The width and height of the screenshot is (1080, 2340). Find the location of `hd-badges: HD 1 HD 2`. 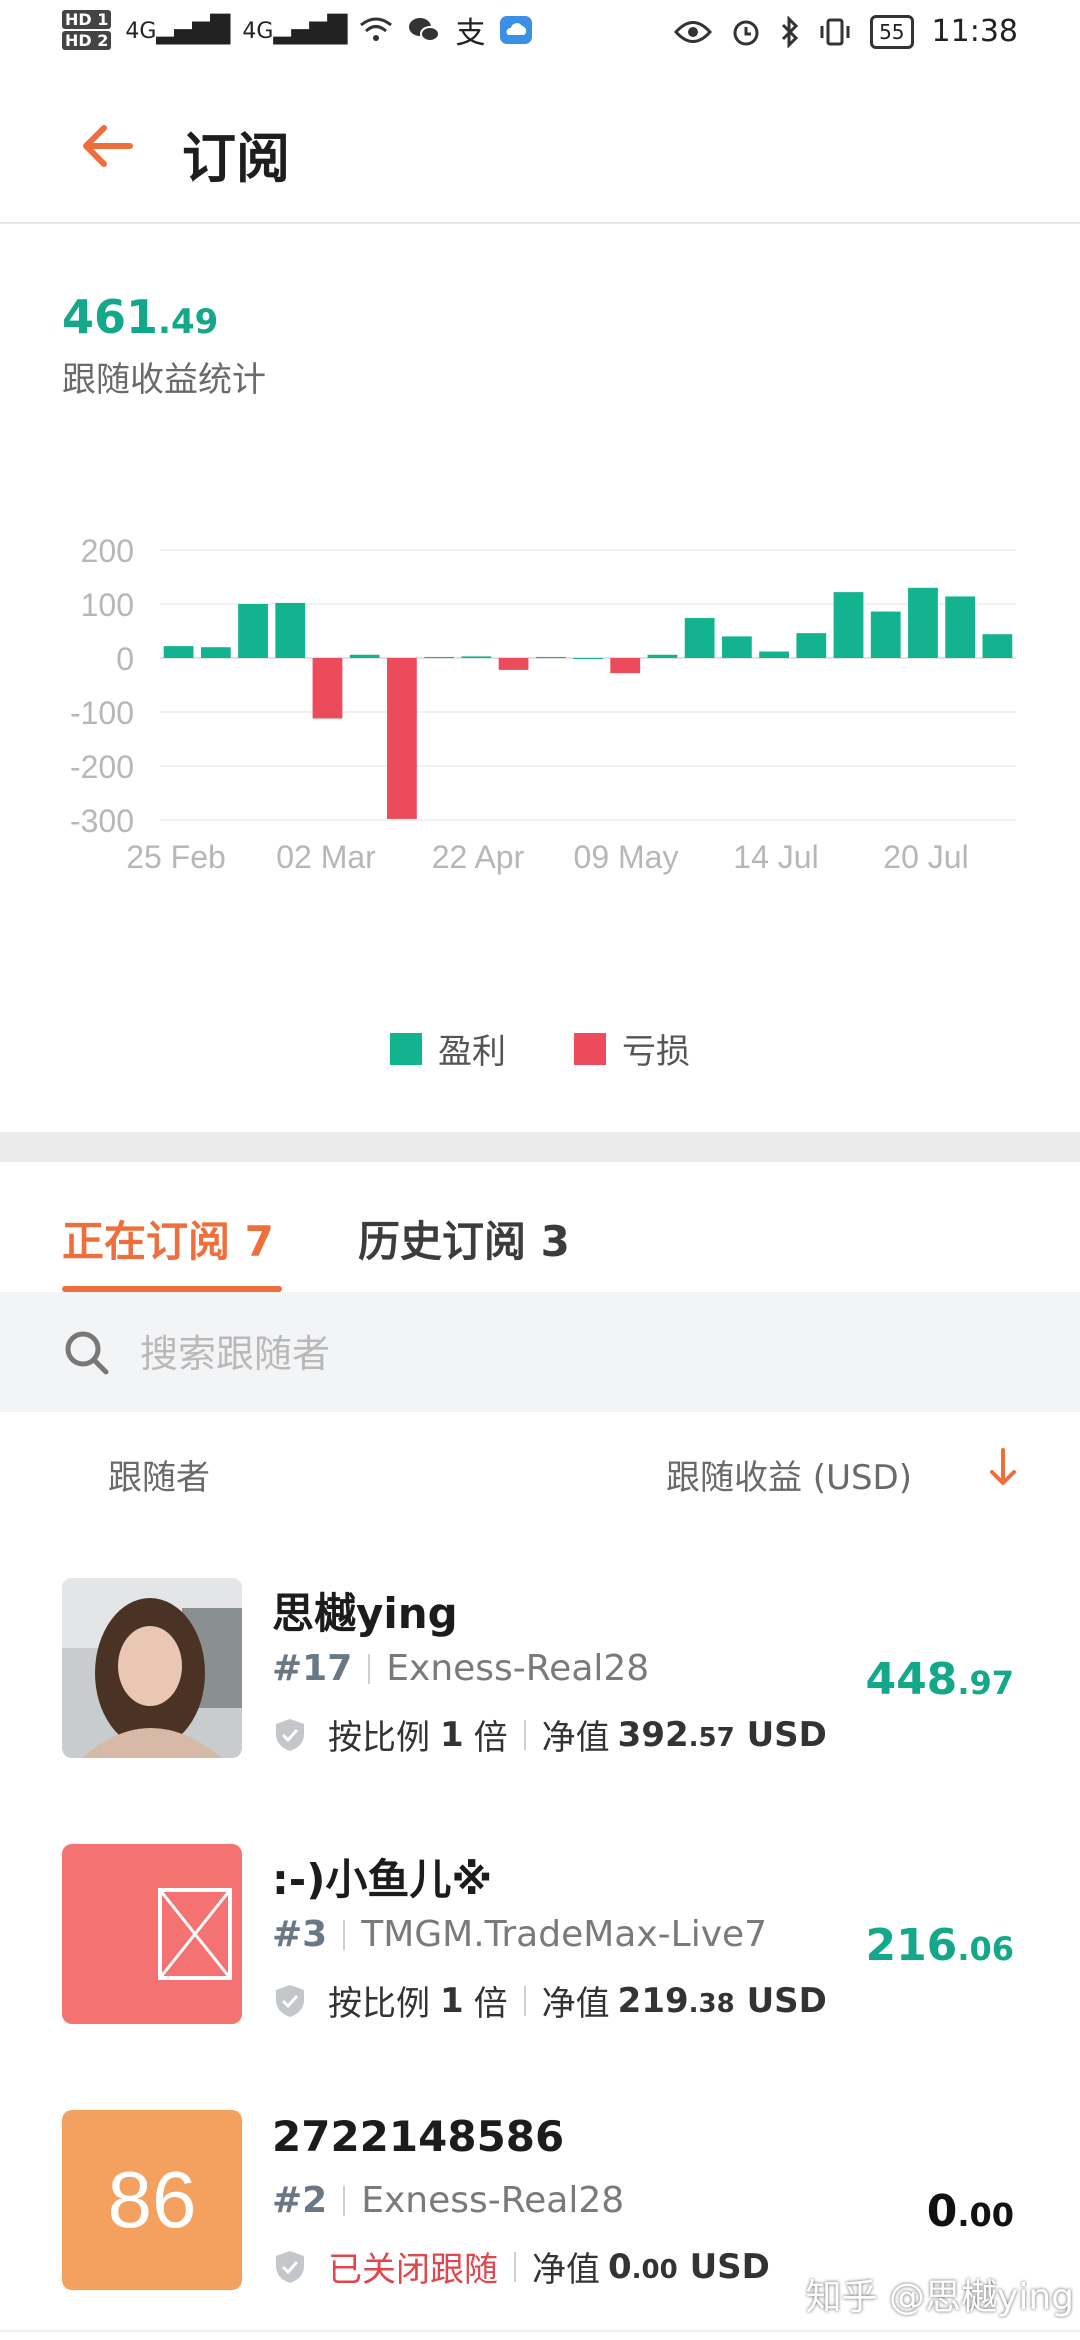

hd-badges: HD 1 HD 2 is located at coordinates (87, 30).